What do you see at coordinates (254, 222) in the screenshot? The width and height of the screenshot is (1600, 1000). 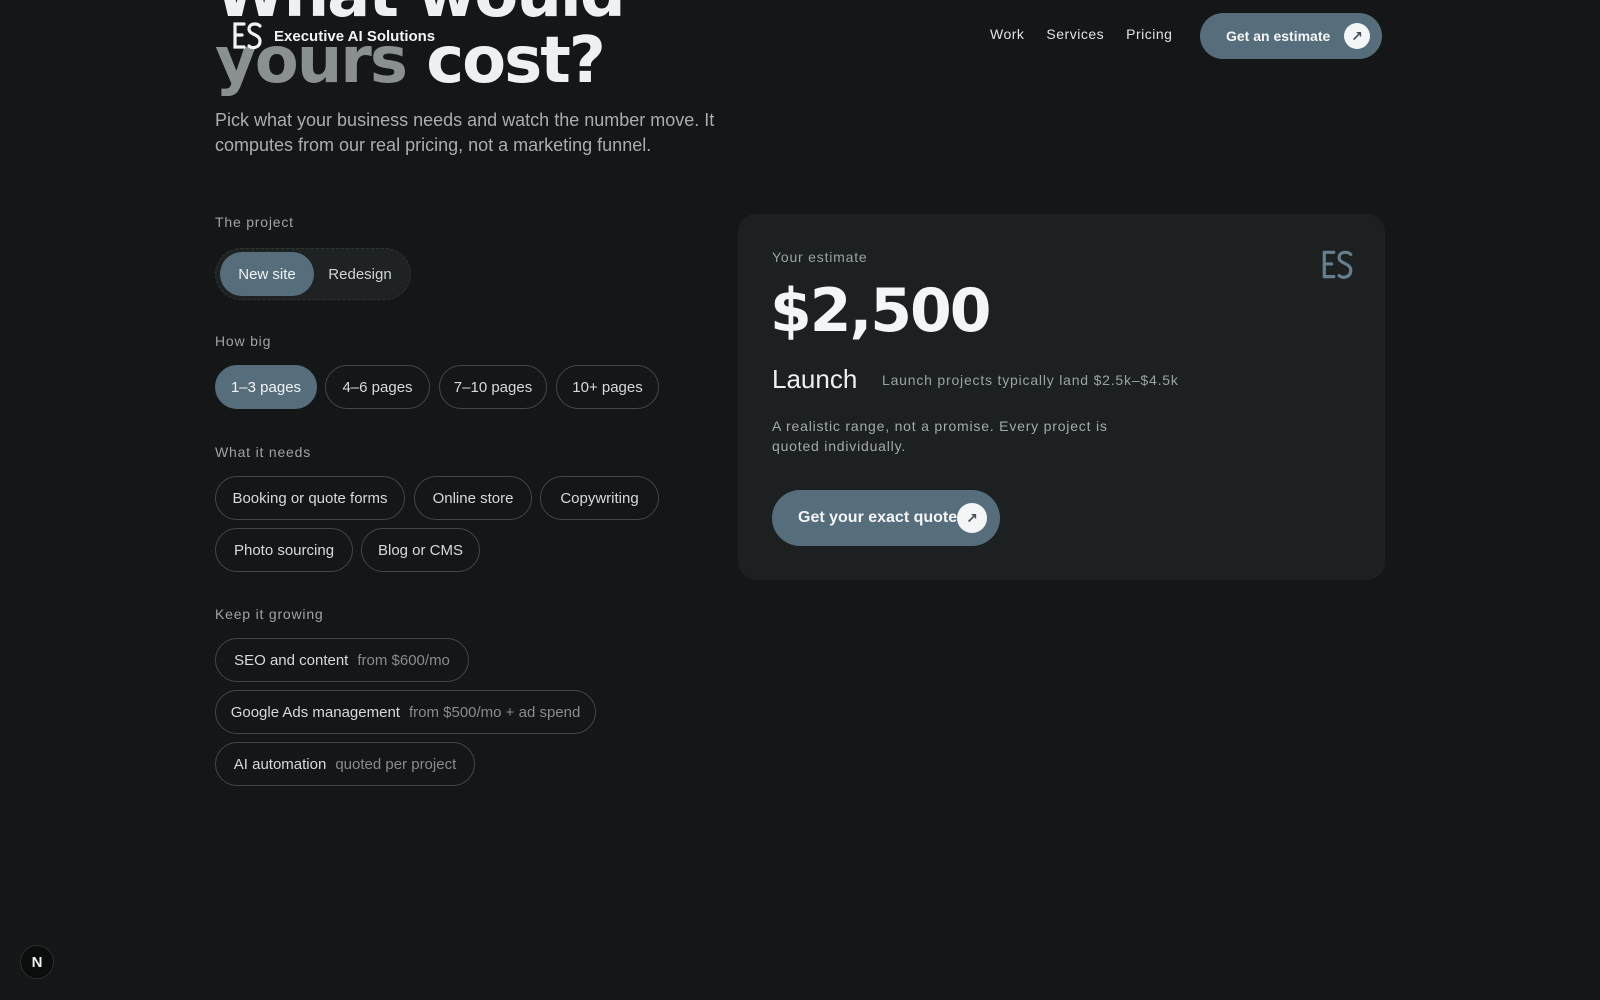 I see `project-label: The project` at bounding box center [254, 222].